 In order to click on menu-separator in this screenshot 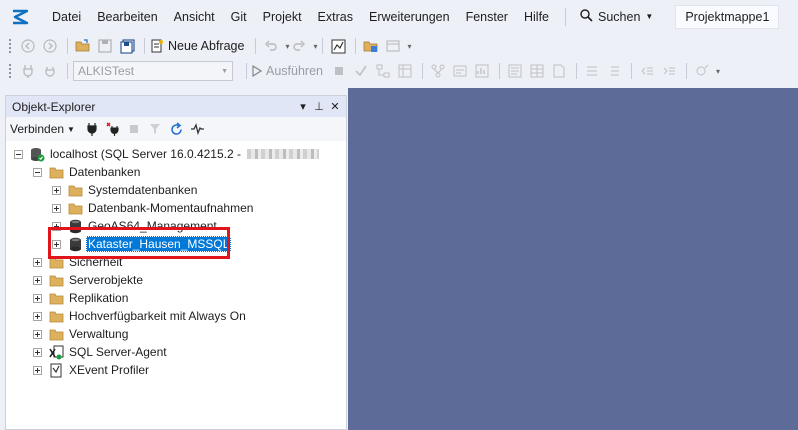, I will do `click(565, 16)`.